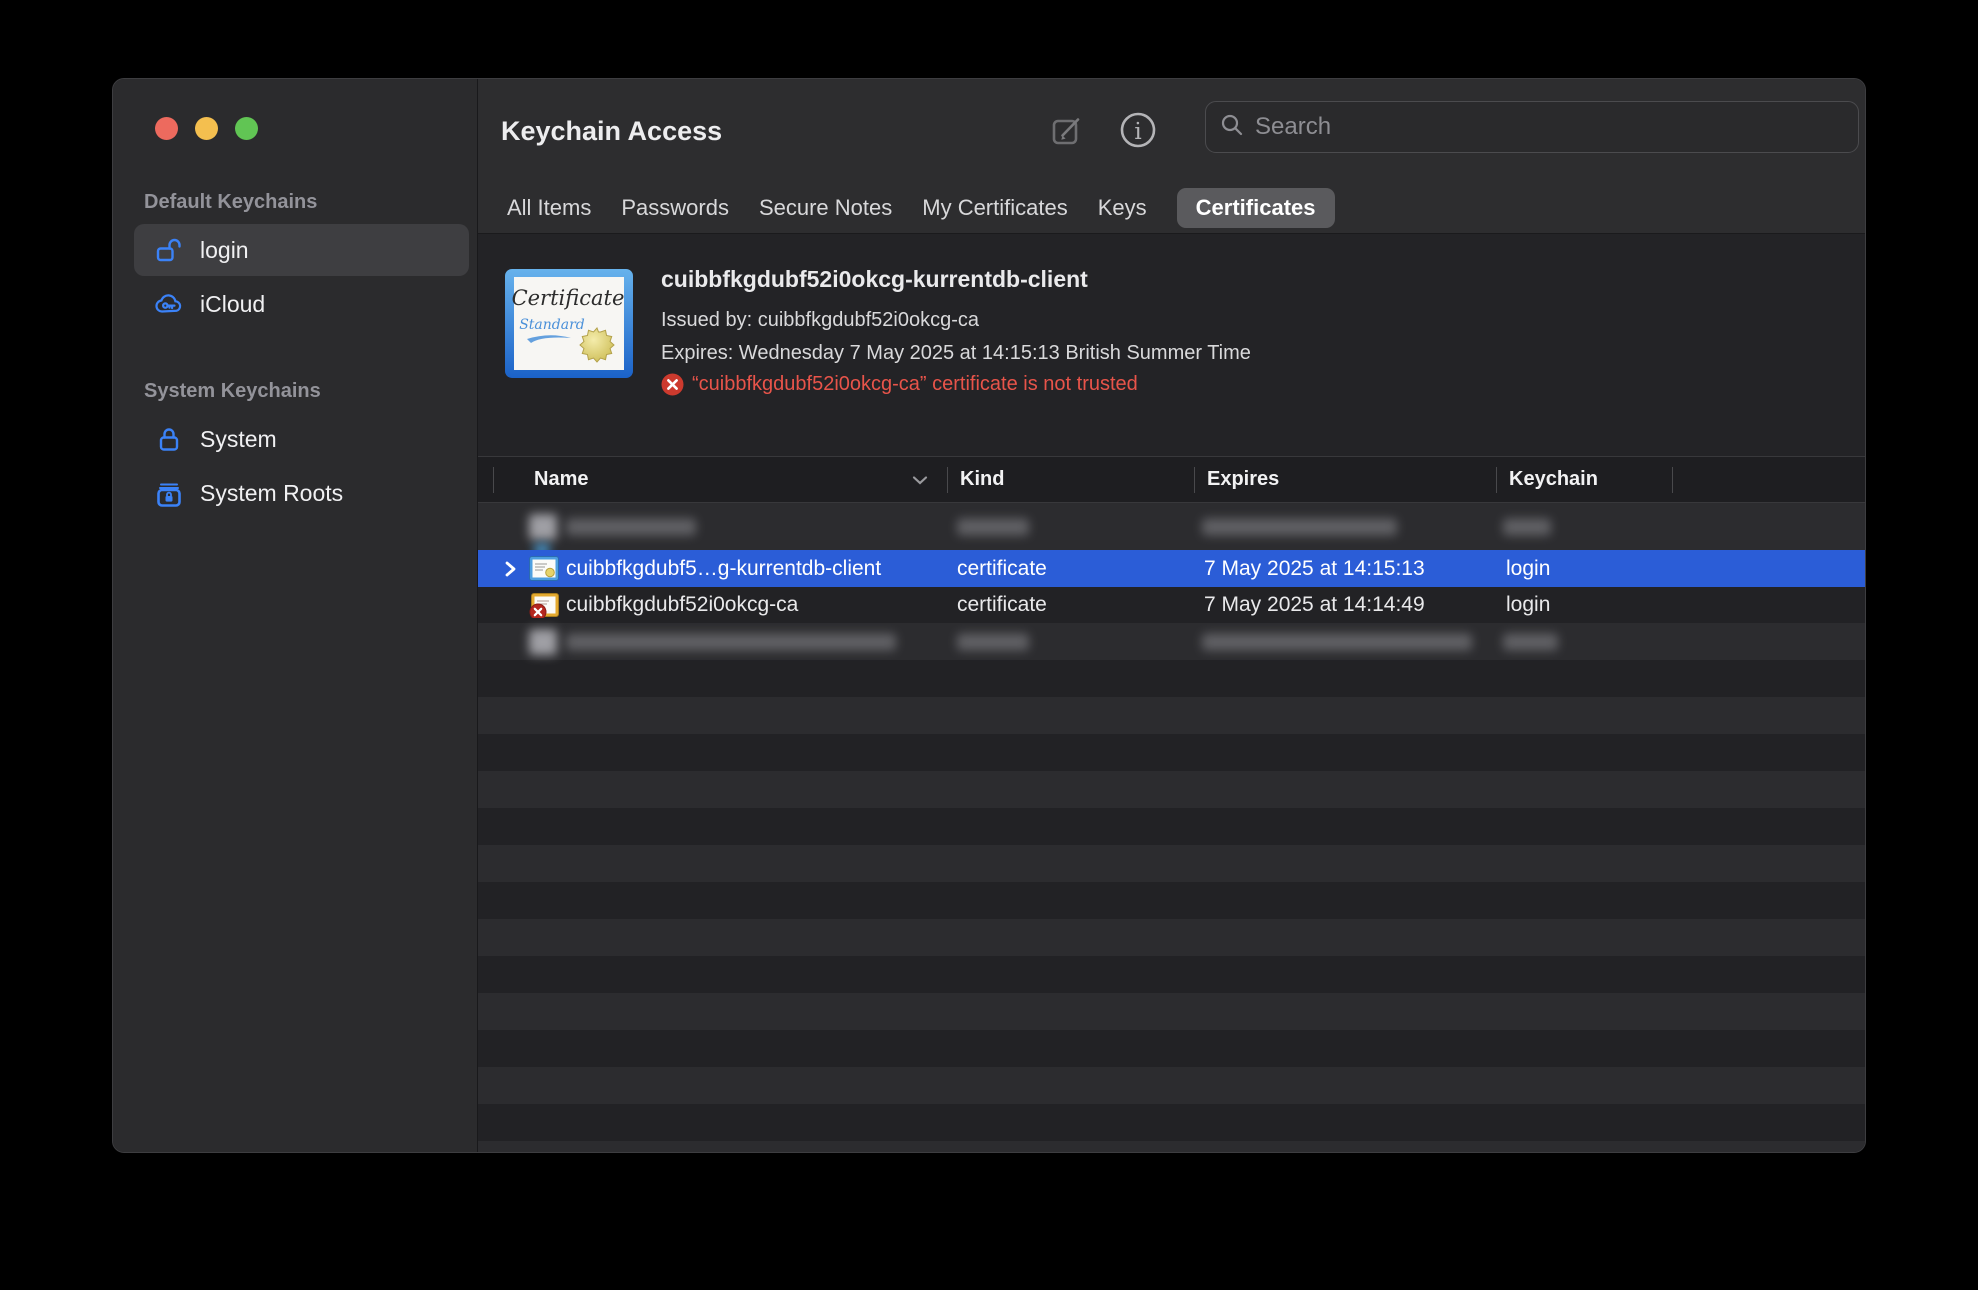 The image size is (1978, 1290). Describe the element at coordinates (1584, 479) in the screenshot. I see `column-header-keychain: Keychain` at that location.